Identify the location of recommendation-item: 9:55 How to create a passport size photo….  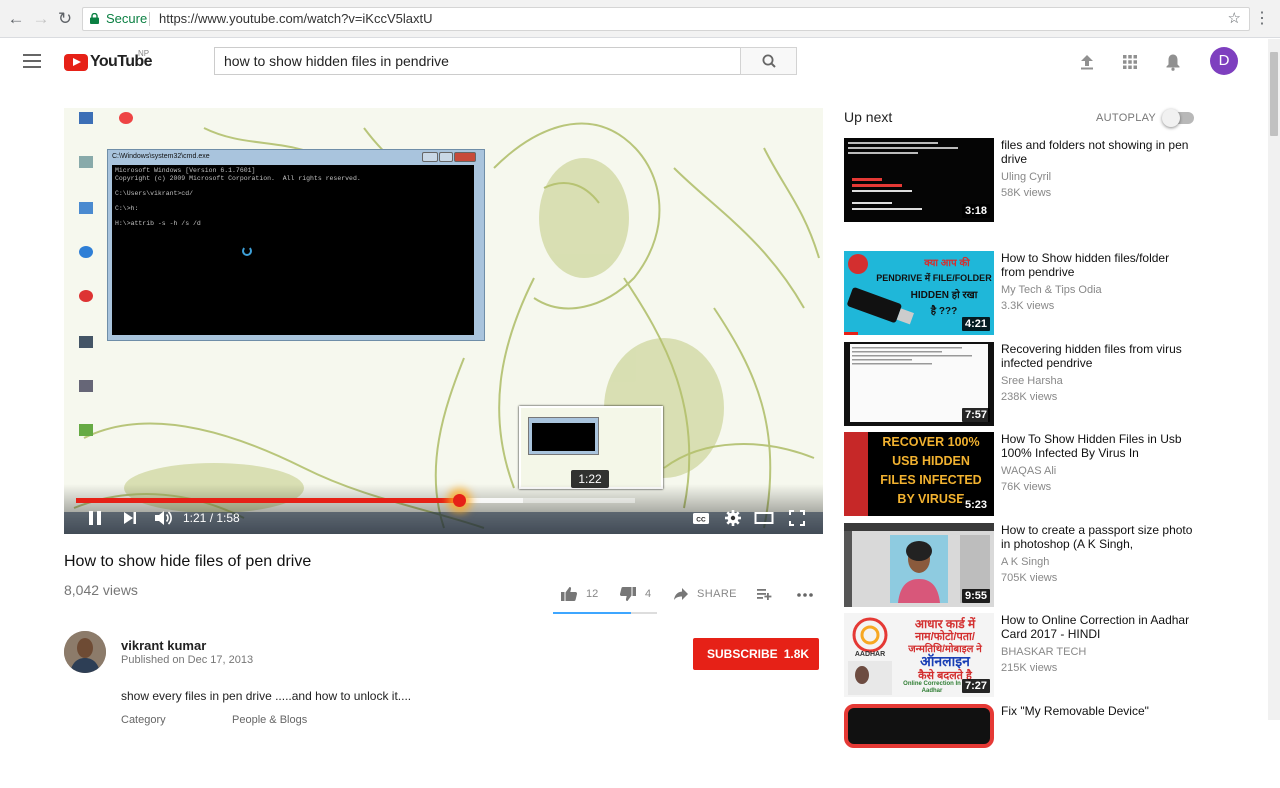
(1019, 565).